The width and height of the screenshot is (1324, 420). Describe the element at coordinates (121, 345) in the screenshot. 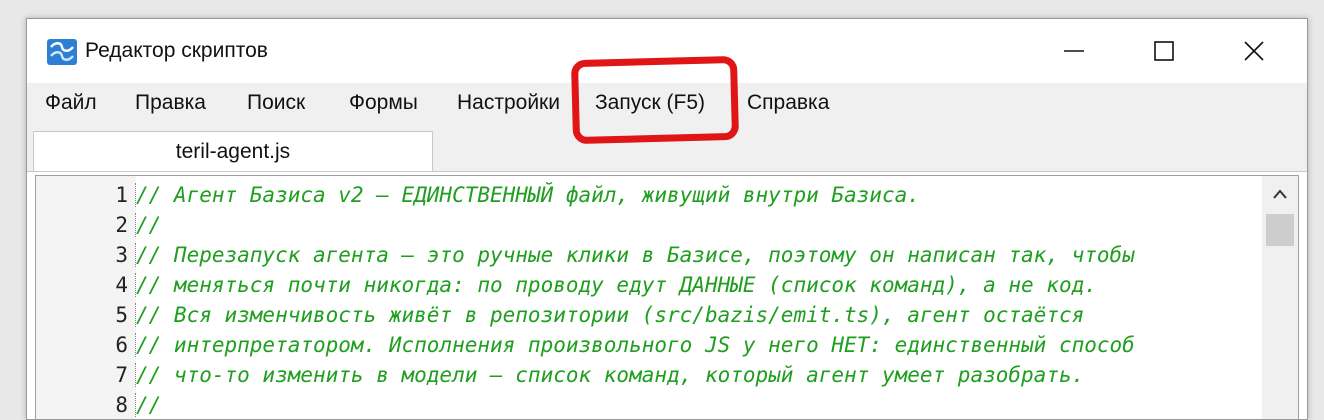

I see `line-number: 6` at that location.